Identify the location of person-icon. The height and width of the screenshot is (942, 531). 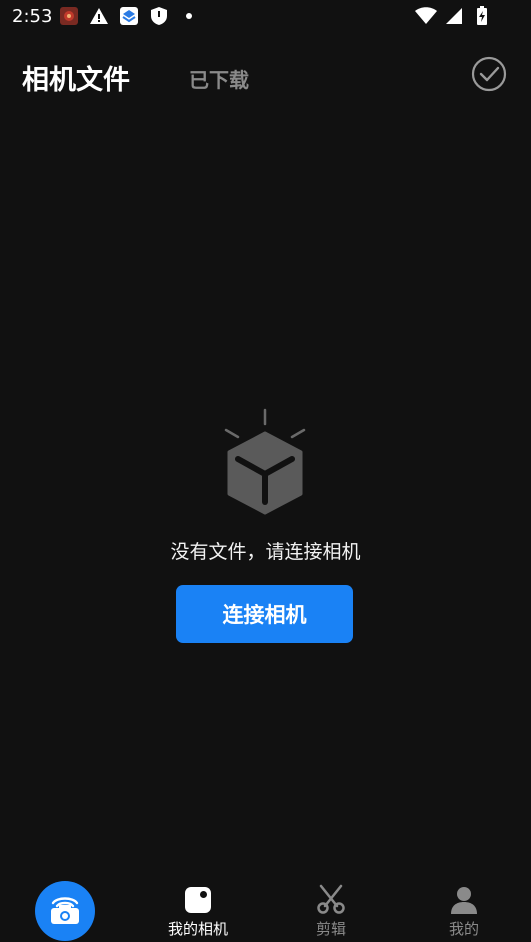
(464, 899).